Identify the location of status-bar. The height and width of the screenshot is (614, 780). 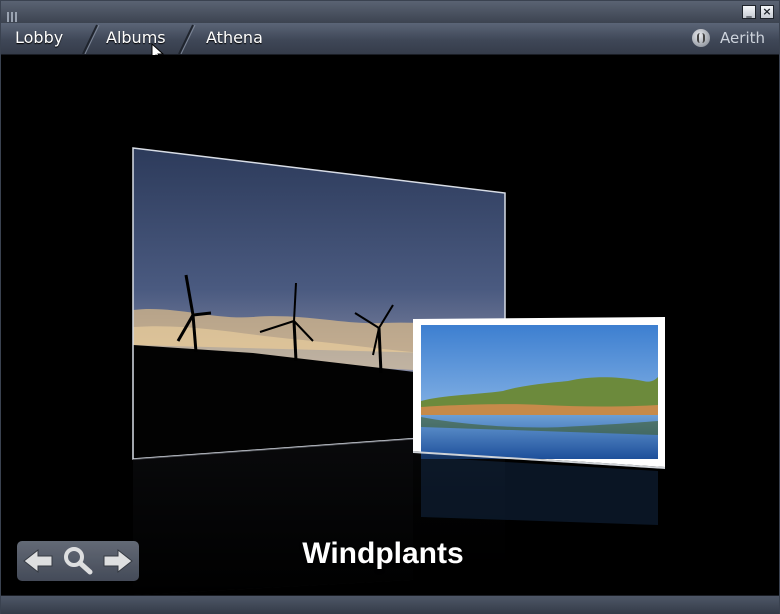
(390, 604).